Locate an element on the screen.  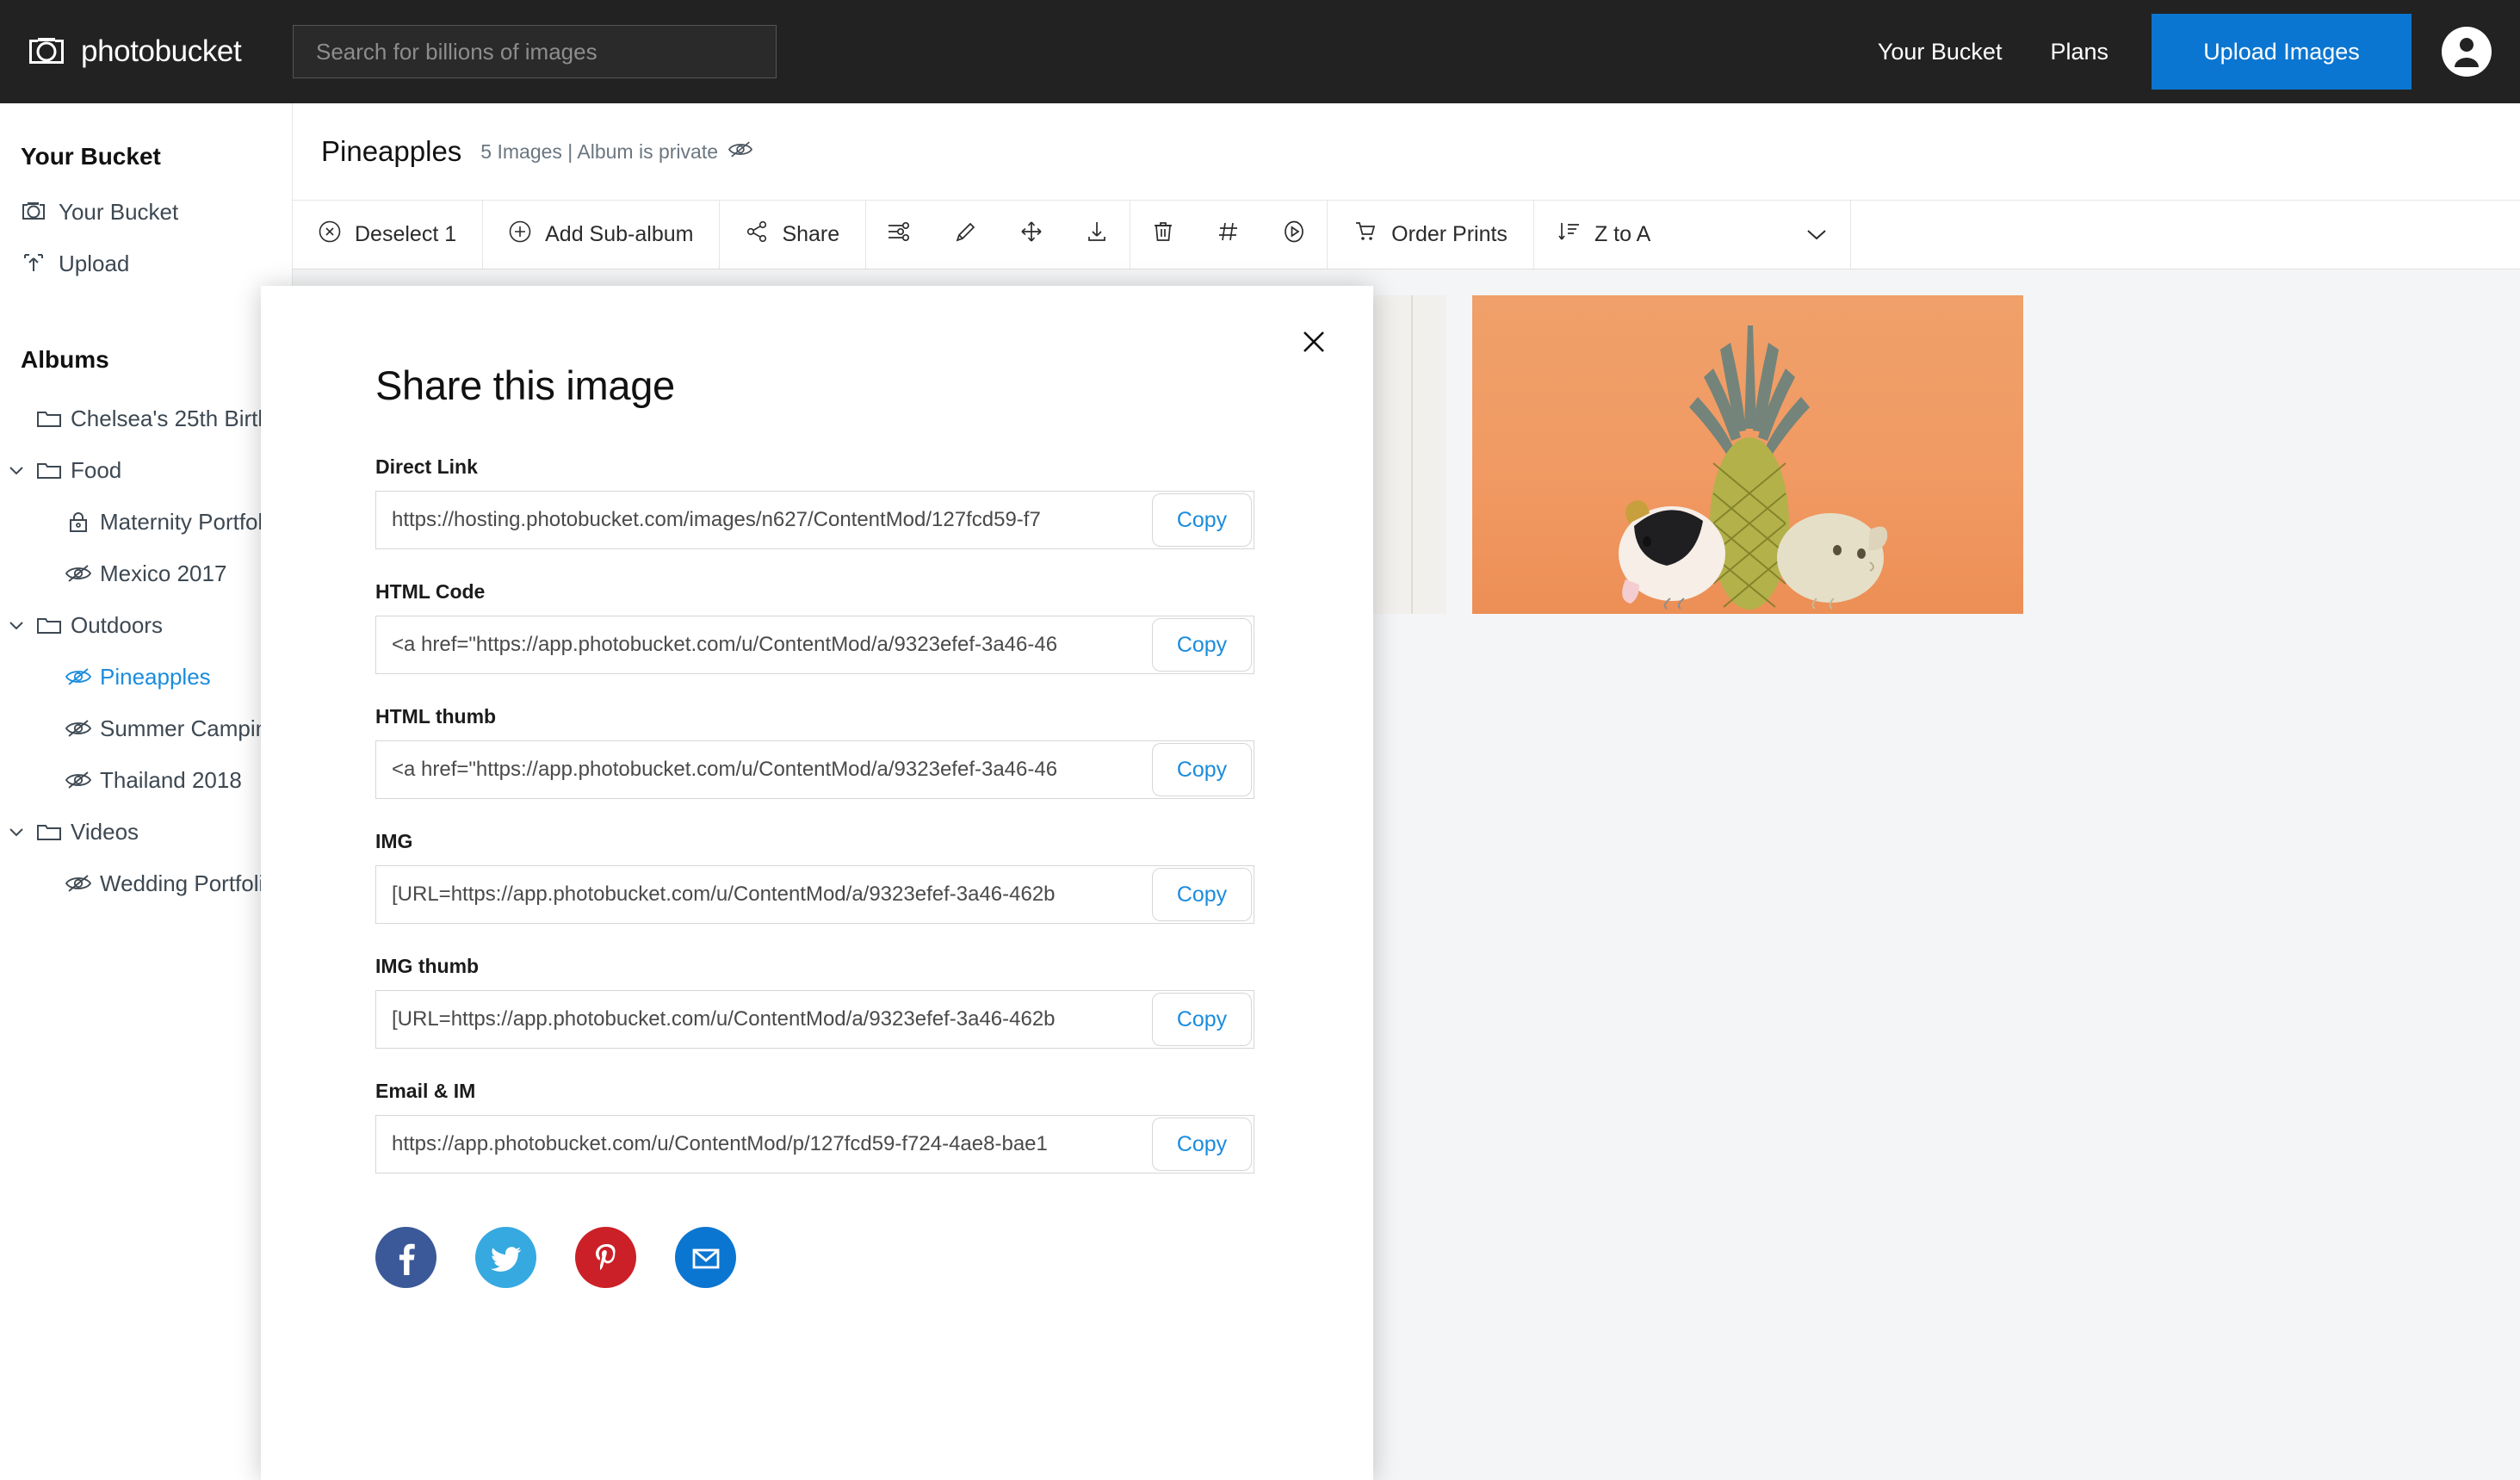
share-field-label: HTML Code is located at coordinates (431, 591).